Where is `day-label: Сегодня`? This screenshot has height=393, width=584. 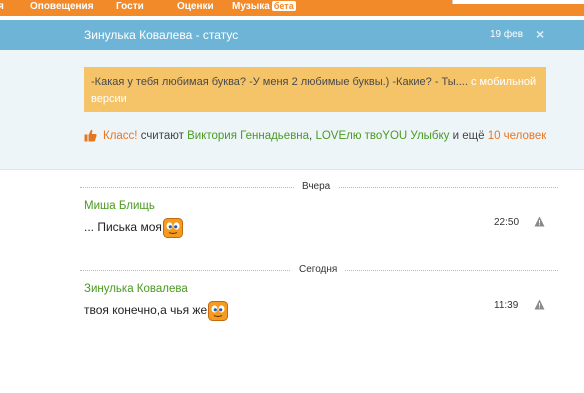
day-label: Сегодня is located at coordinates (318, 270).